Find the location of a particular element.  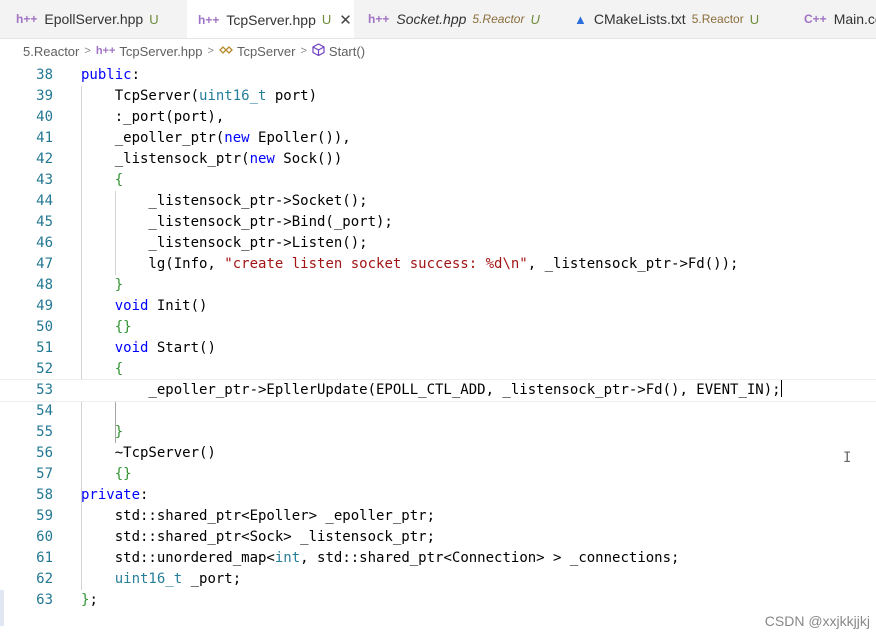

code-line: 40 :_port(port), is located at coordinates (438, 117).